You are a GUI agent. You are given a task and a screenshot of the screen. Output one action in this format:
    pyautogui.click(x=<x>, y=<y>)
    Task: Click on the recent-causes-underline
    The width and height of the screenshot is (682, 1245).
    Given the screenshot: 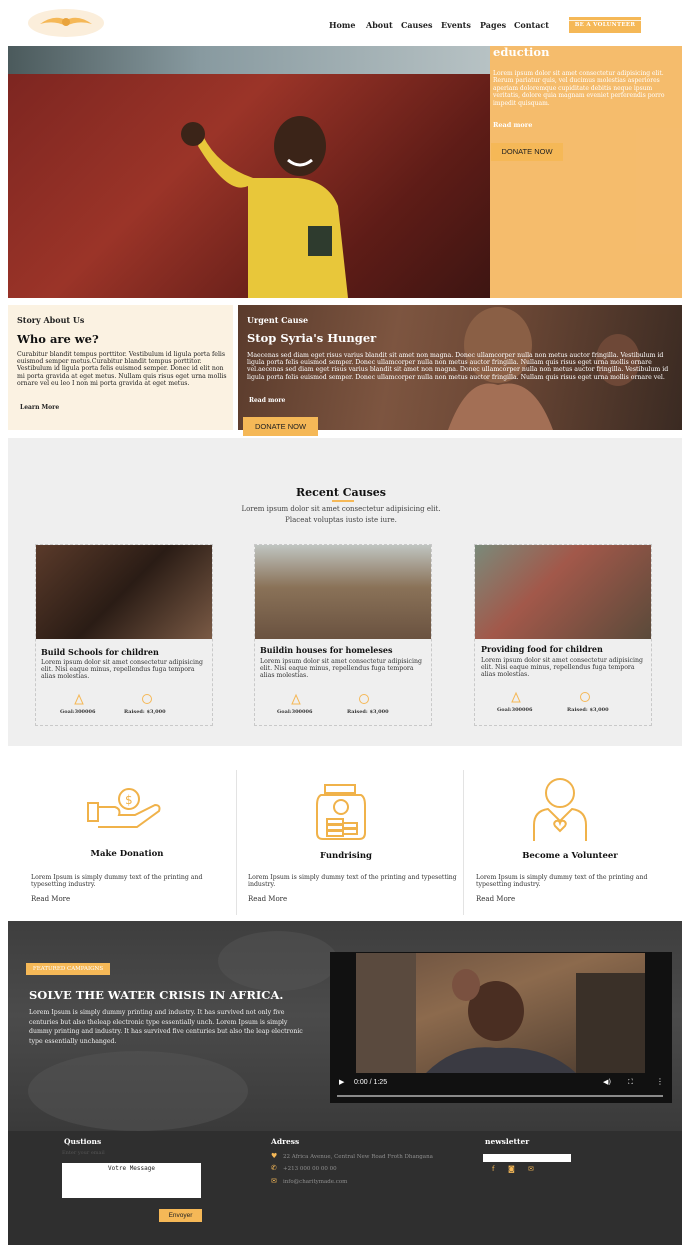 What is the action you would take?
    pyautogui.click(x=343, y=501)
    